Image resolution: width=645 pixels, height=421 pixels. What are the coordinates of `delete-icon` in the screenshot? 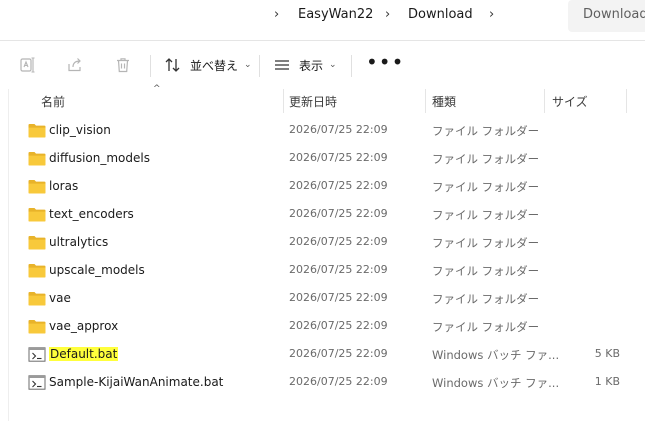 It's located at (123, 65).